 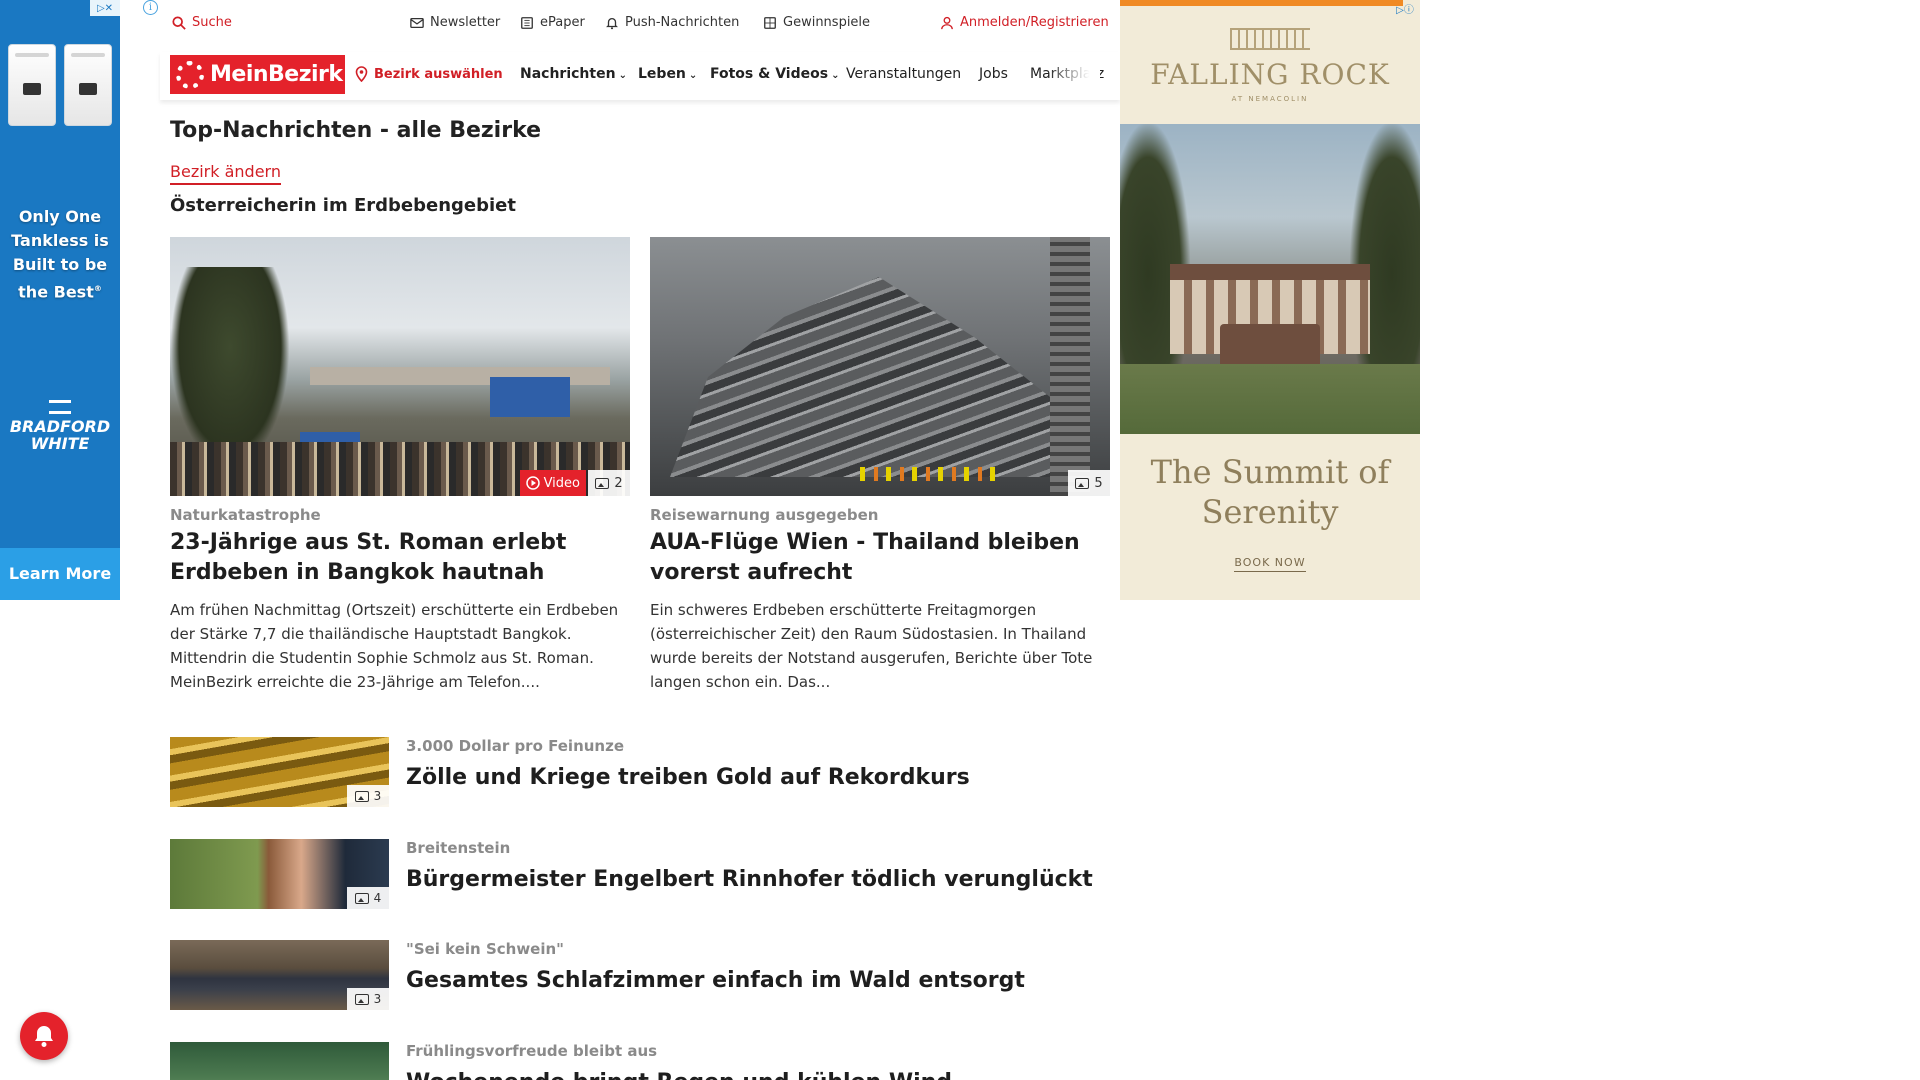 I want to click on ad-slogan: The Summit of Serenity, so click(x=1270, y=492).